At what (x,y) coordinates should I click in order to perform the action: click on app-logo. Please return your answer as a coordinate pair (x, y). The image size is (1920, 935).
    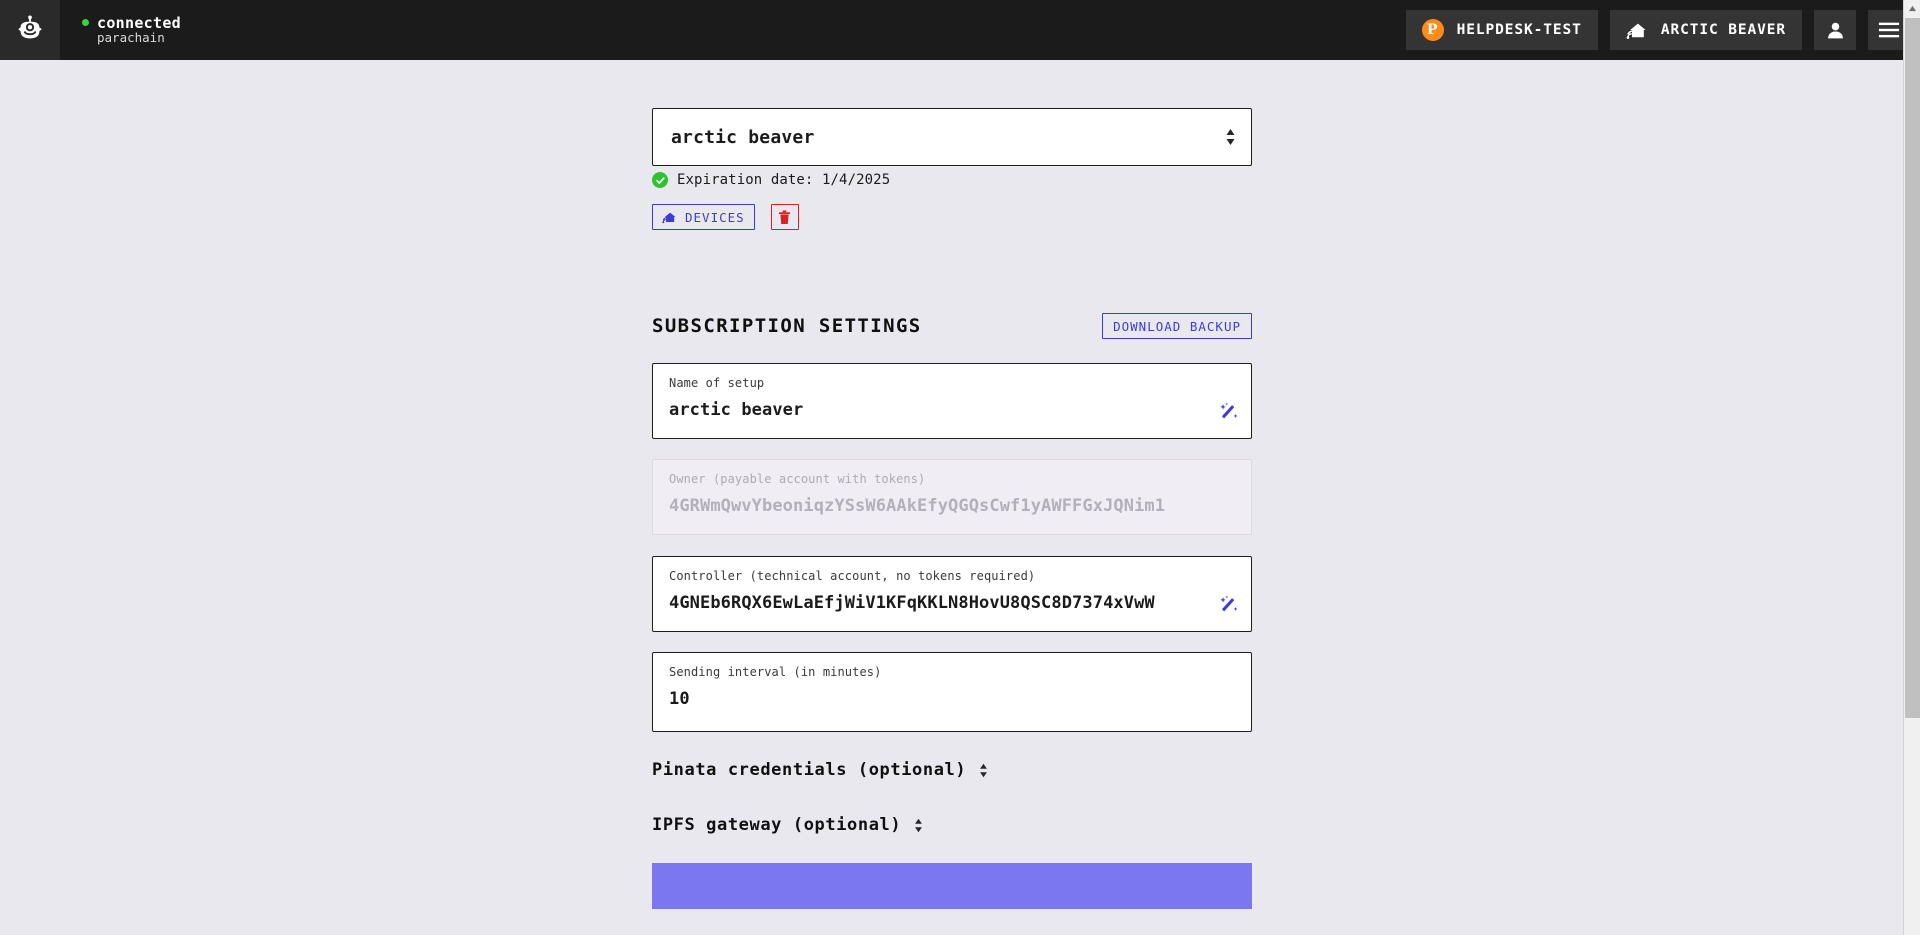
    Looking at the image, I should click on (30, 30).